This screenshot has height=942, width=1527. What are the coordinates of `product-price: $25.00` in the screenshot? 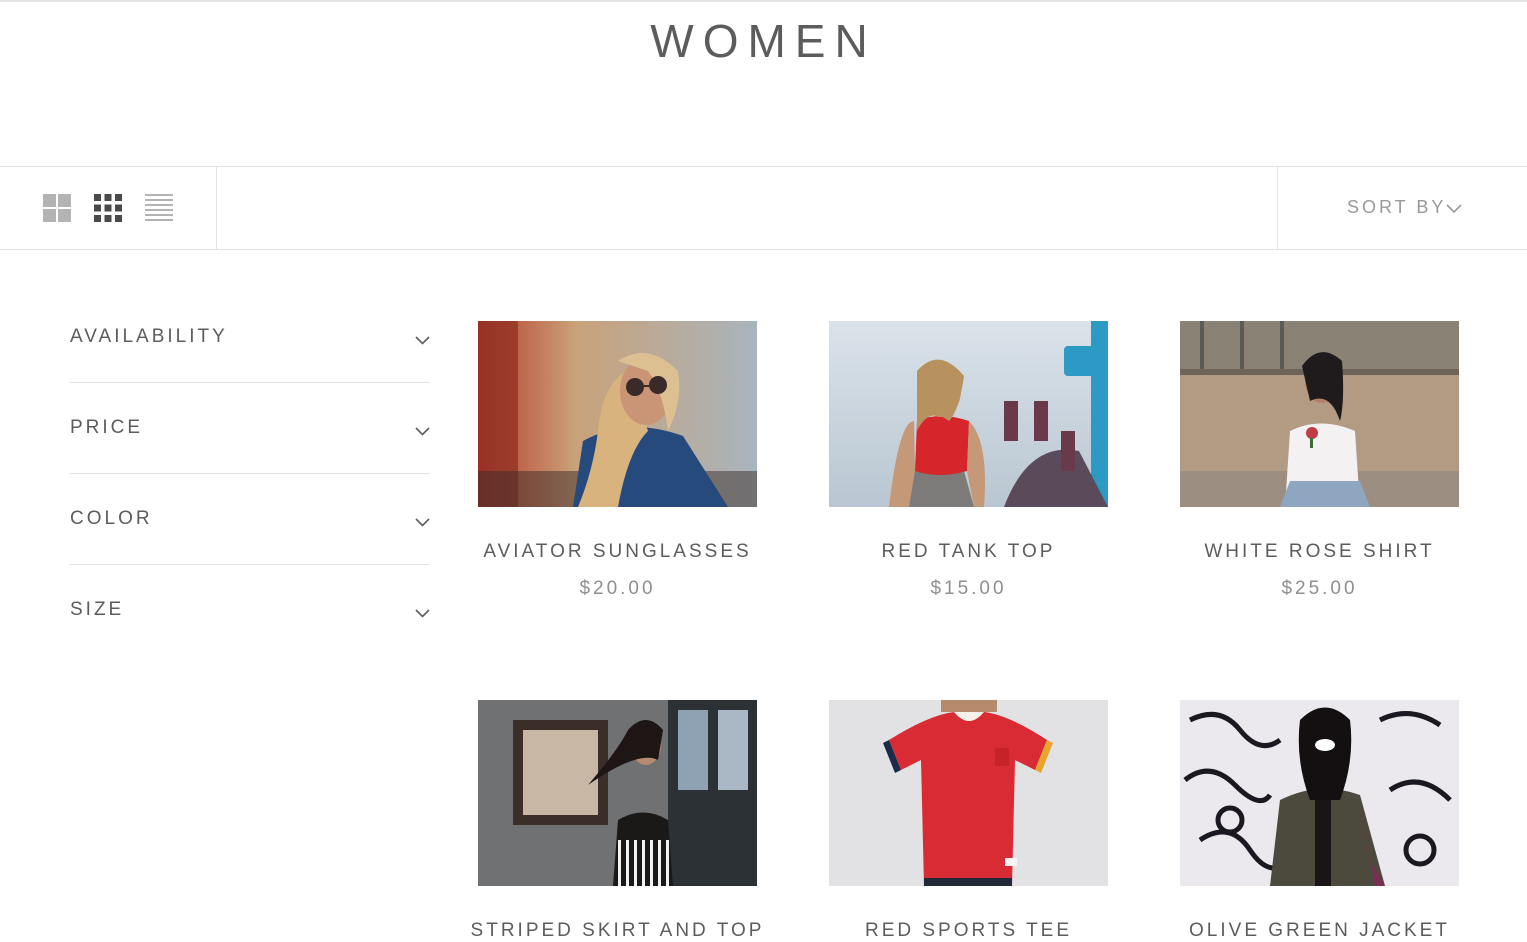 It's located at (1319, 588).